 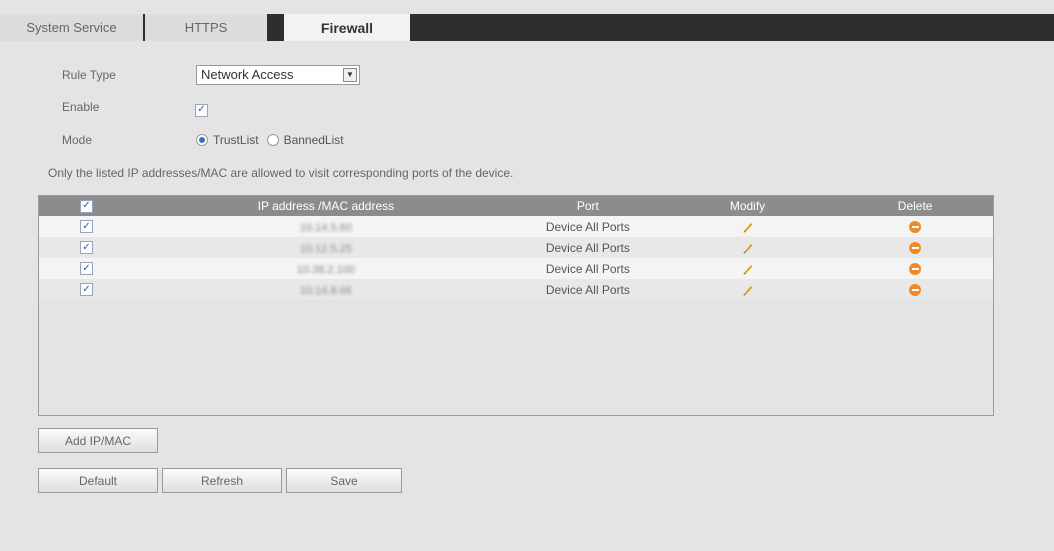 I want to click on table-row: ✓ 10.14.8.66 Device All Ports, so click(x=516, y=289).